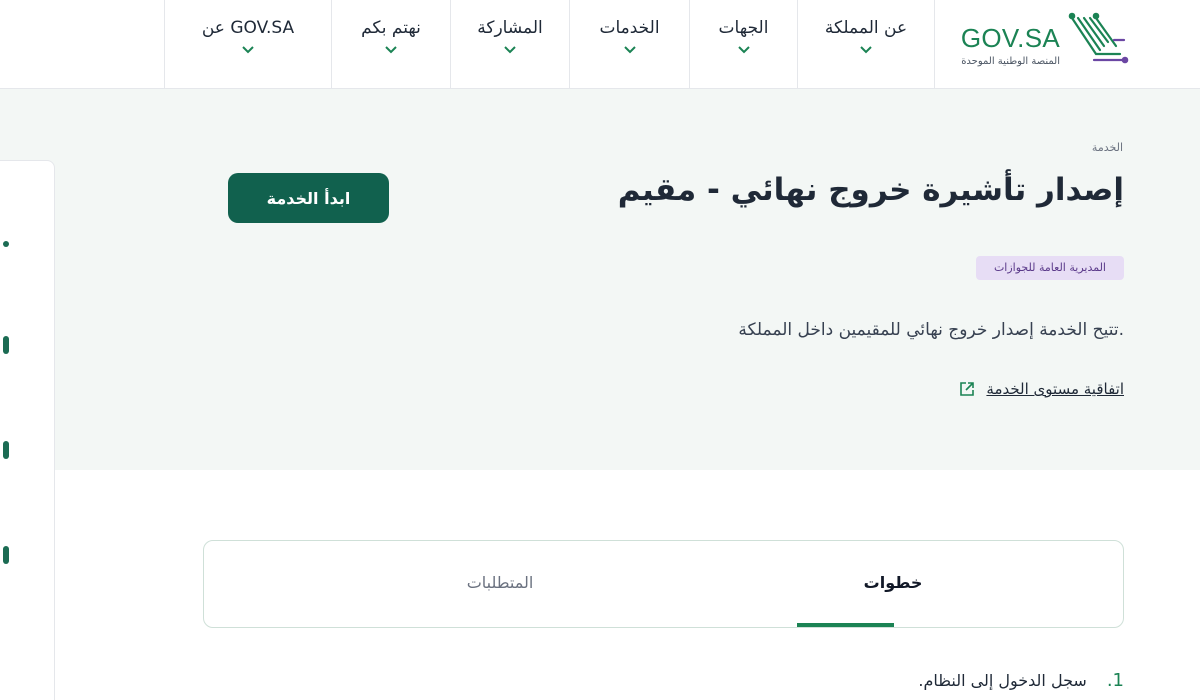  I want to click on nav-label: عن المملكة, so click(866, 28).